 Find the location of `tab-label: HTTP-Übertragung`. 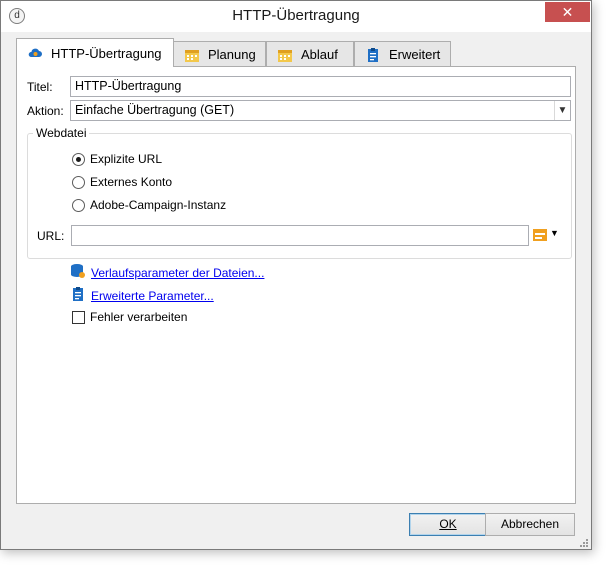

tab-label: HTTP-Übertragung is located at coordinates (106, 53).